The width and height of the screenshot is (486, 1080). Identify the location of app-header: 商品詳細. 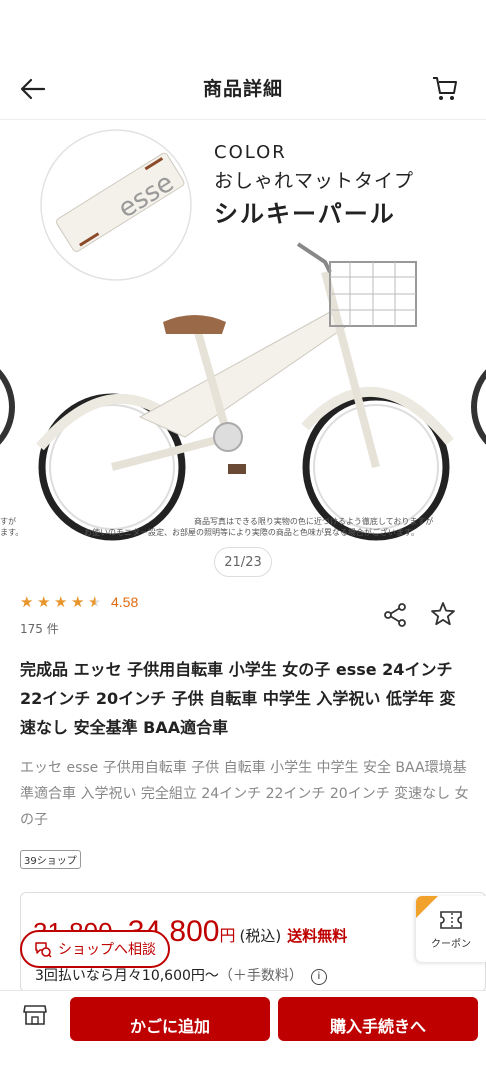
(243, 88).